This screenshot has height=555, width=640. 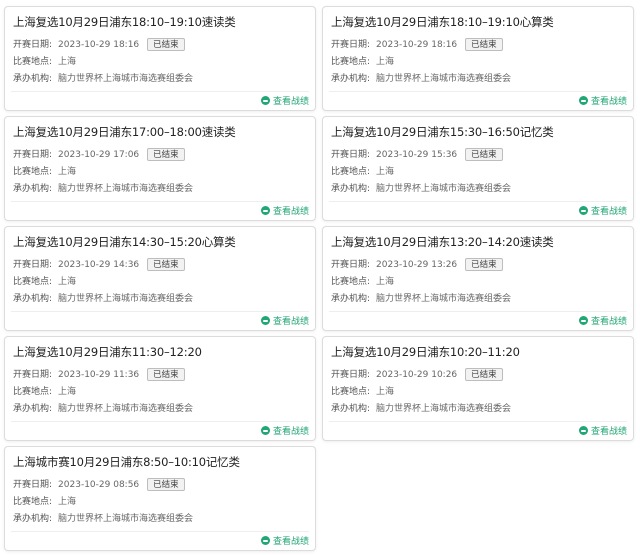 I want to click on date-row: 开赛日期: 2023-10-29 15:36 已结束, so click(x=417, y=155).